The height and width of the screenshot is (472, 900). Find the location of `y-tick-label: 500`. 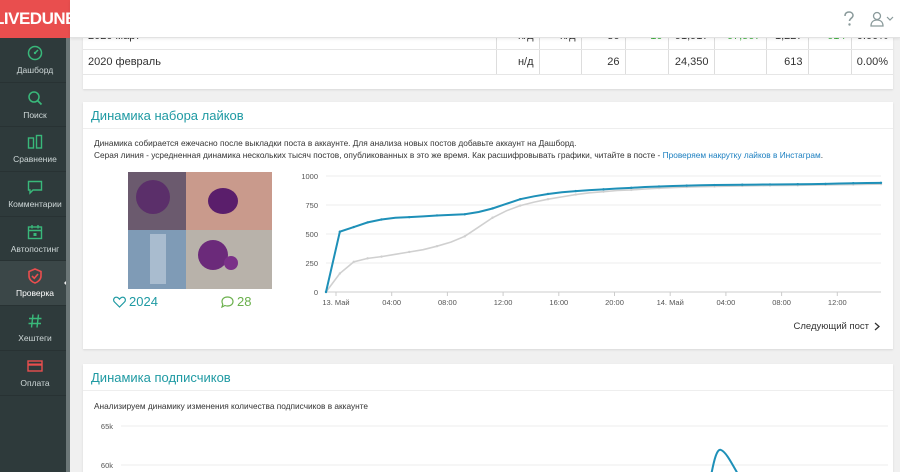

y-tick-label: 500 is located at coordinates (311, 234).